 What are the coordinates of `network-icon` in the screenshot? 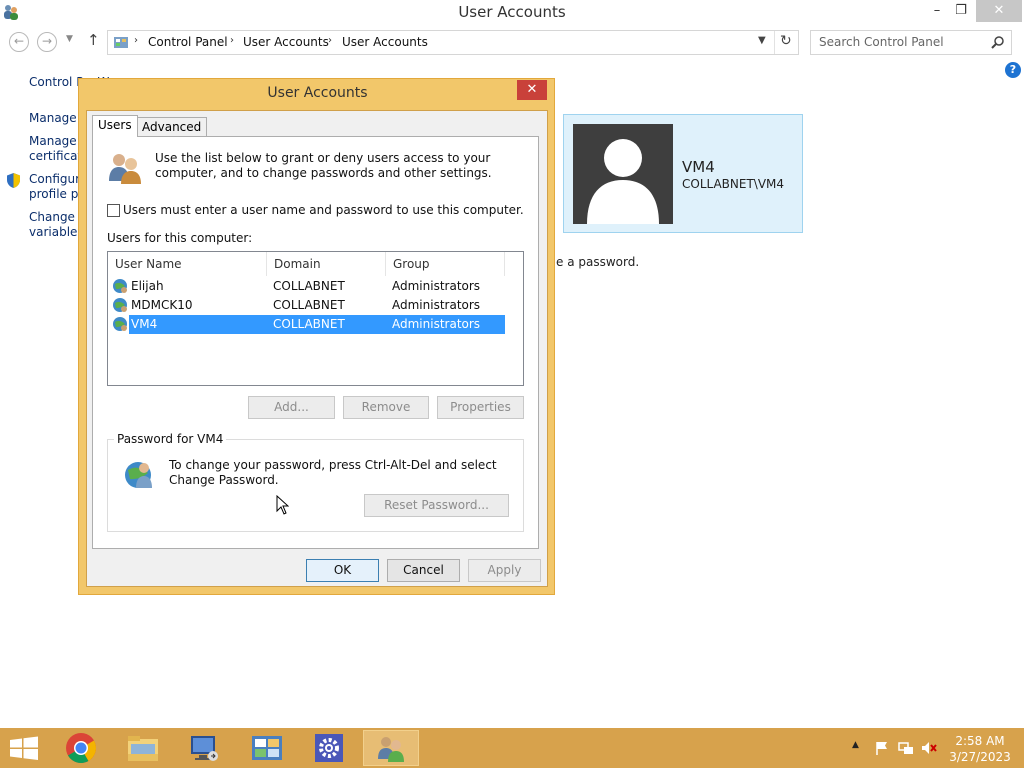 It's located at (906, 748).